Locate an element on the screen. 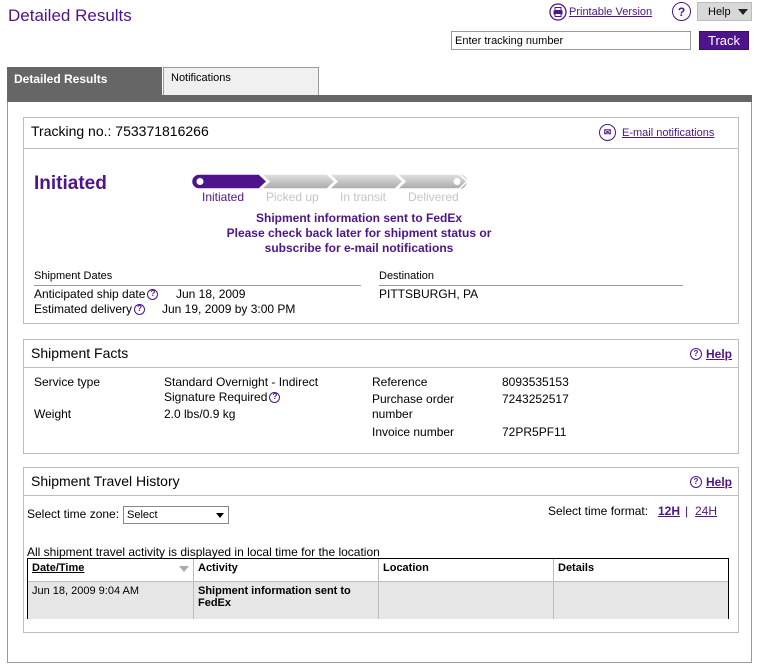 The image size is (757, 666). format-24h-link: 24H is located at coordinates (706, 511).